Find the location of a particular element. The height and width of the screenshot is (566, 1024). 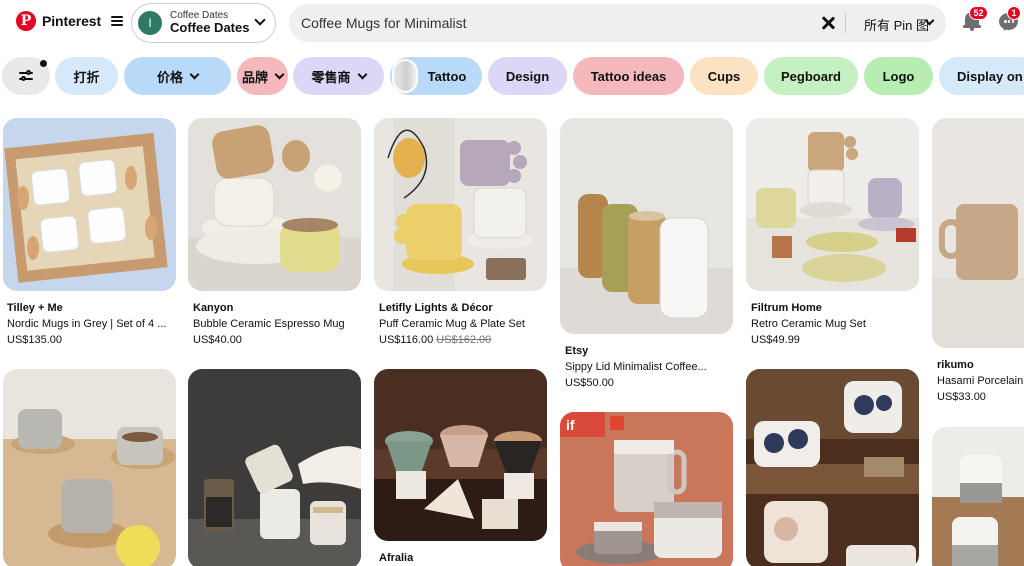

pin-price: US$49.99 is located at coordinates (775, 340).